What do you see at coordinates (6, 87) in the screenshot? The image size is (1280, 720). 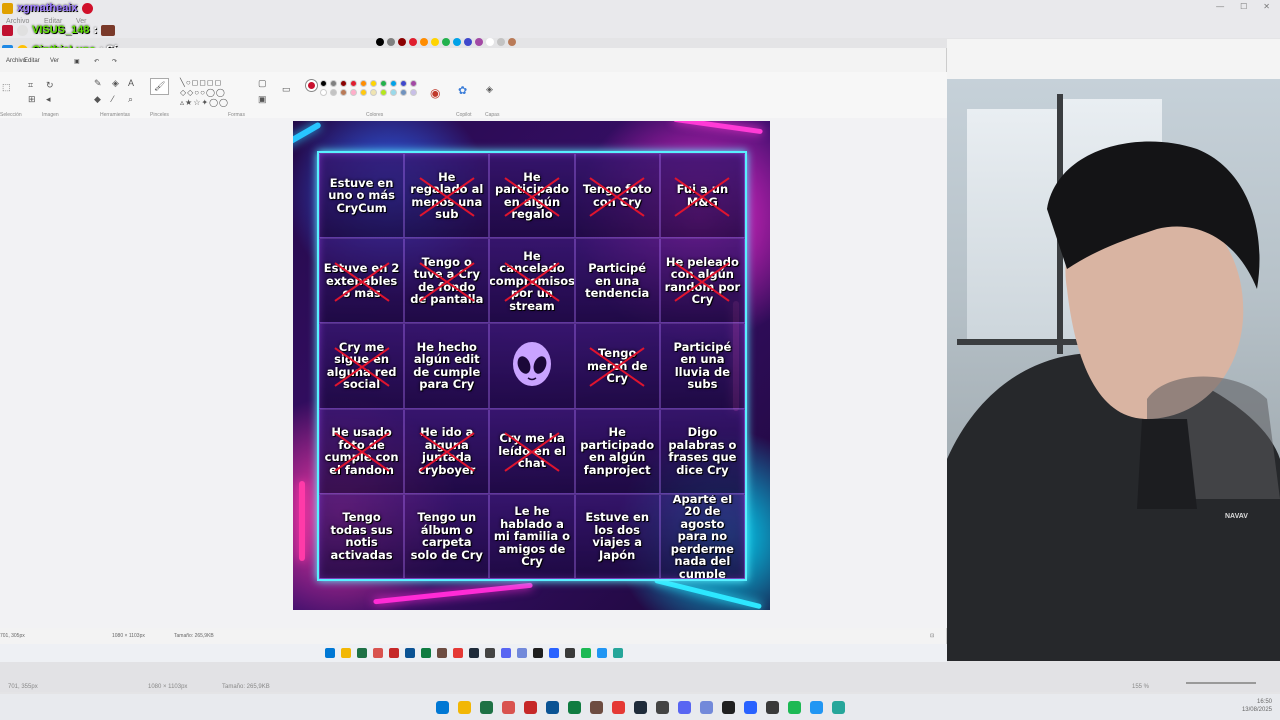 I see `select-icon: ⬚` at bounding box center [6, 87].